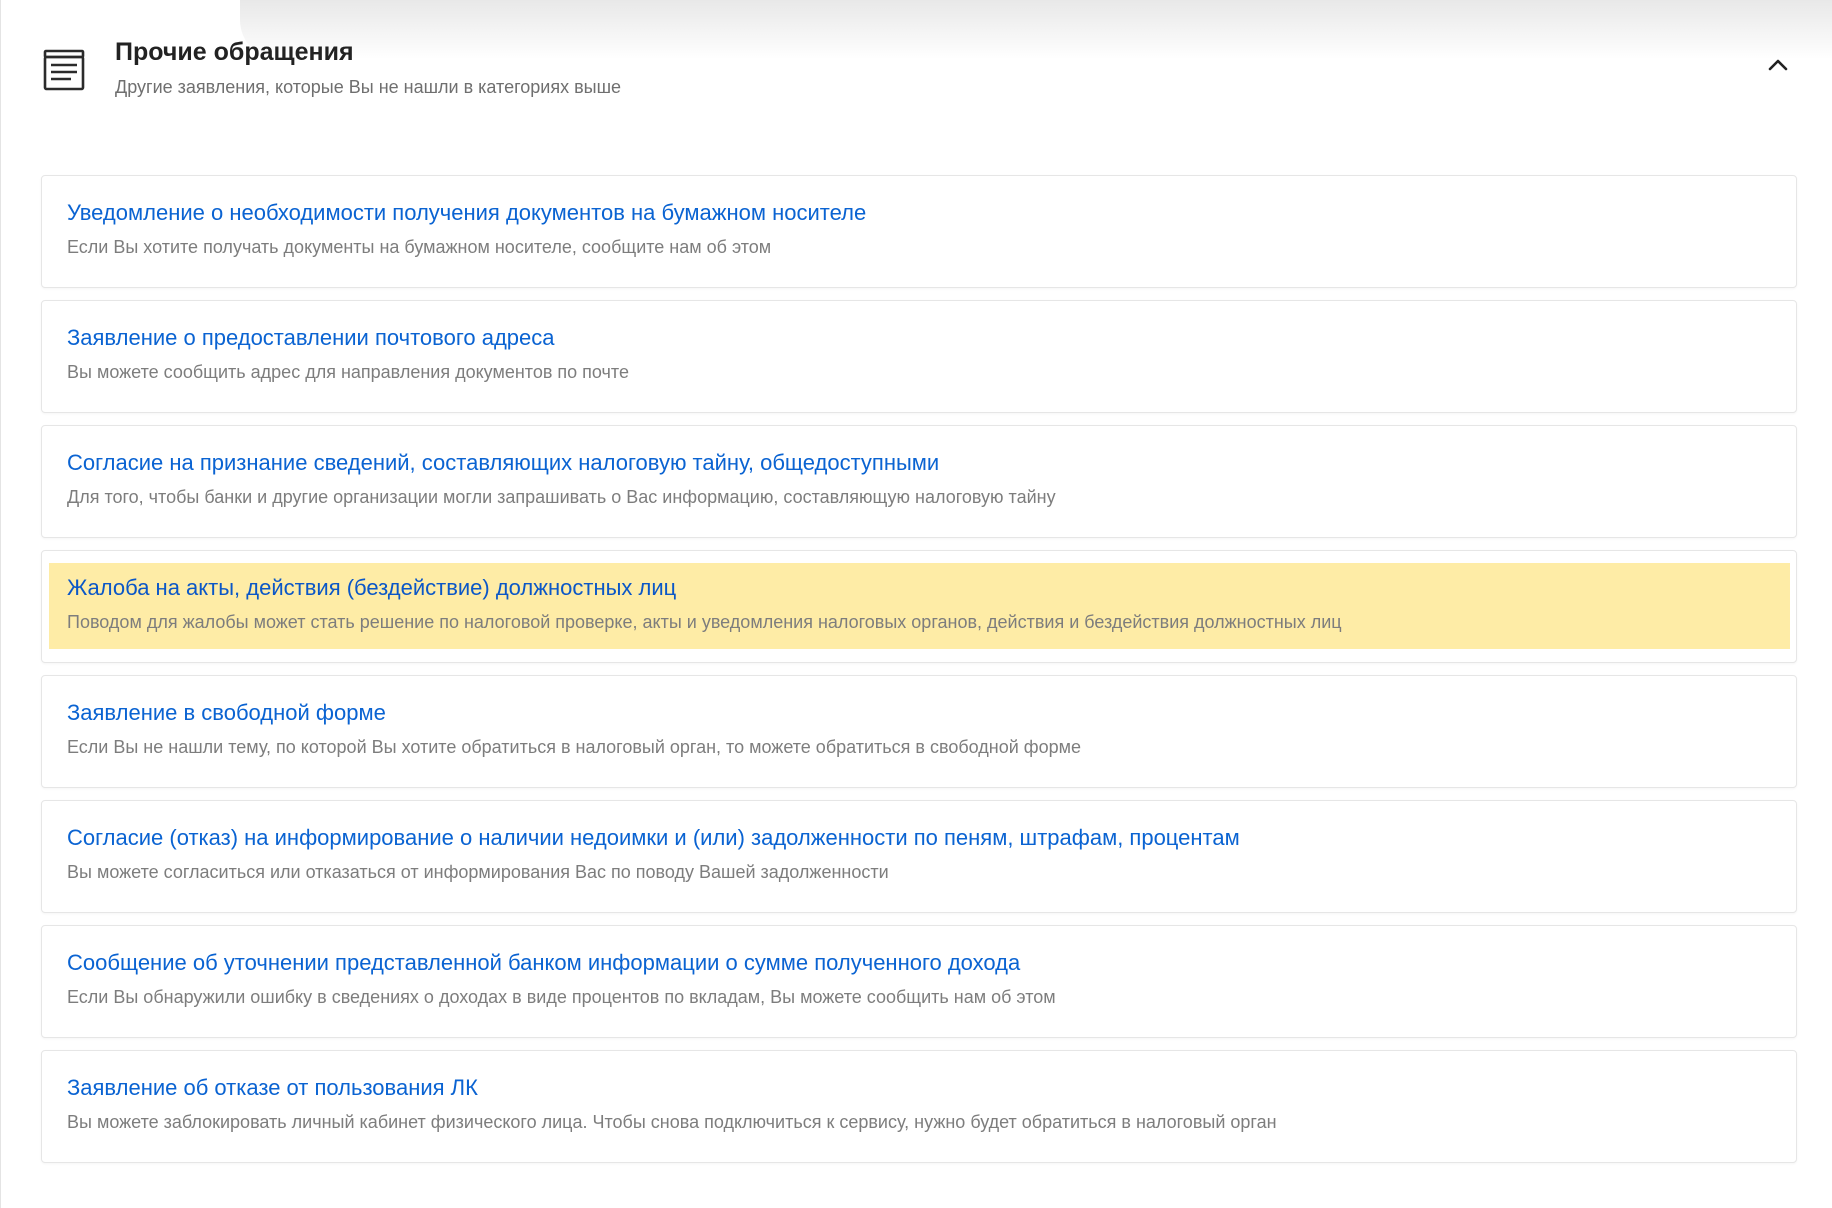 The image size is (1832, 1208). What do you see at coordinates (272, 1088) in the screenshot?
I see `request-item-link: Заявление об отказе от пользования ЛК` at bounding box center [272, 1088].